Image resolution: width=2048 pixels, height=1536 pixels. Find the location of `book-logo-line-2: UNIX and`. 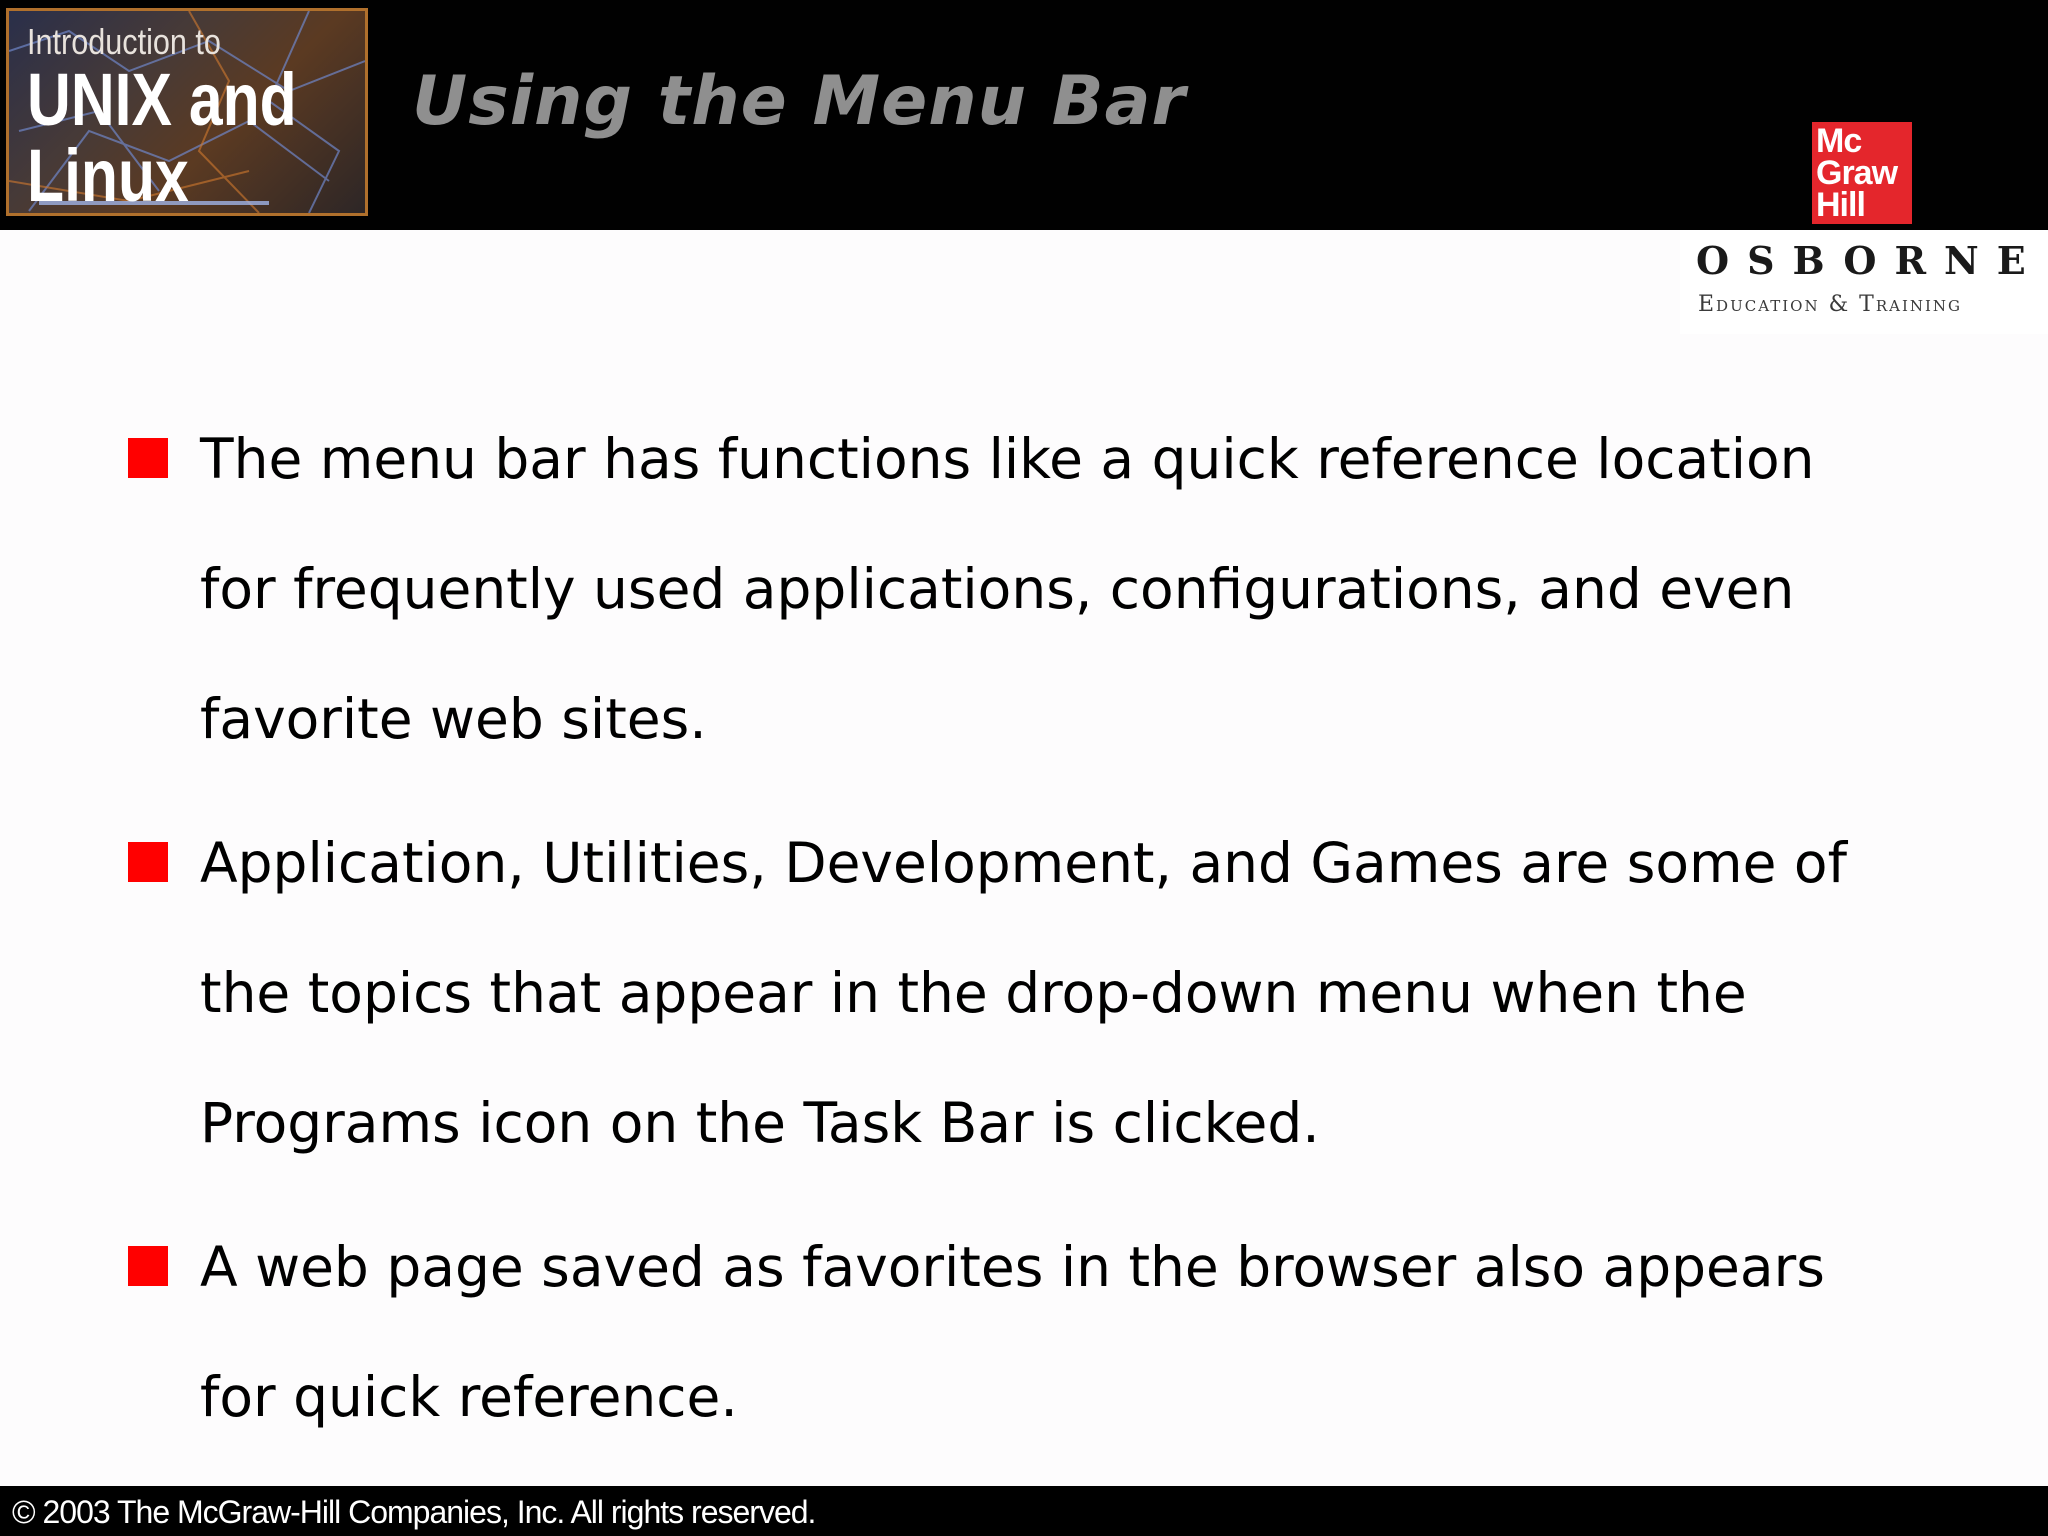

book-logo-line-2: UNIX and is located at coordinates (162, 99).